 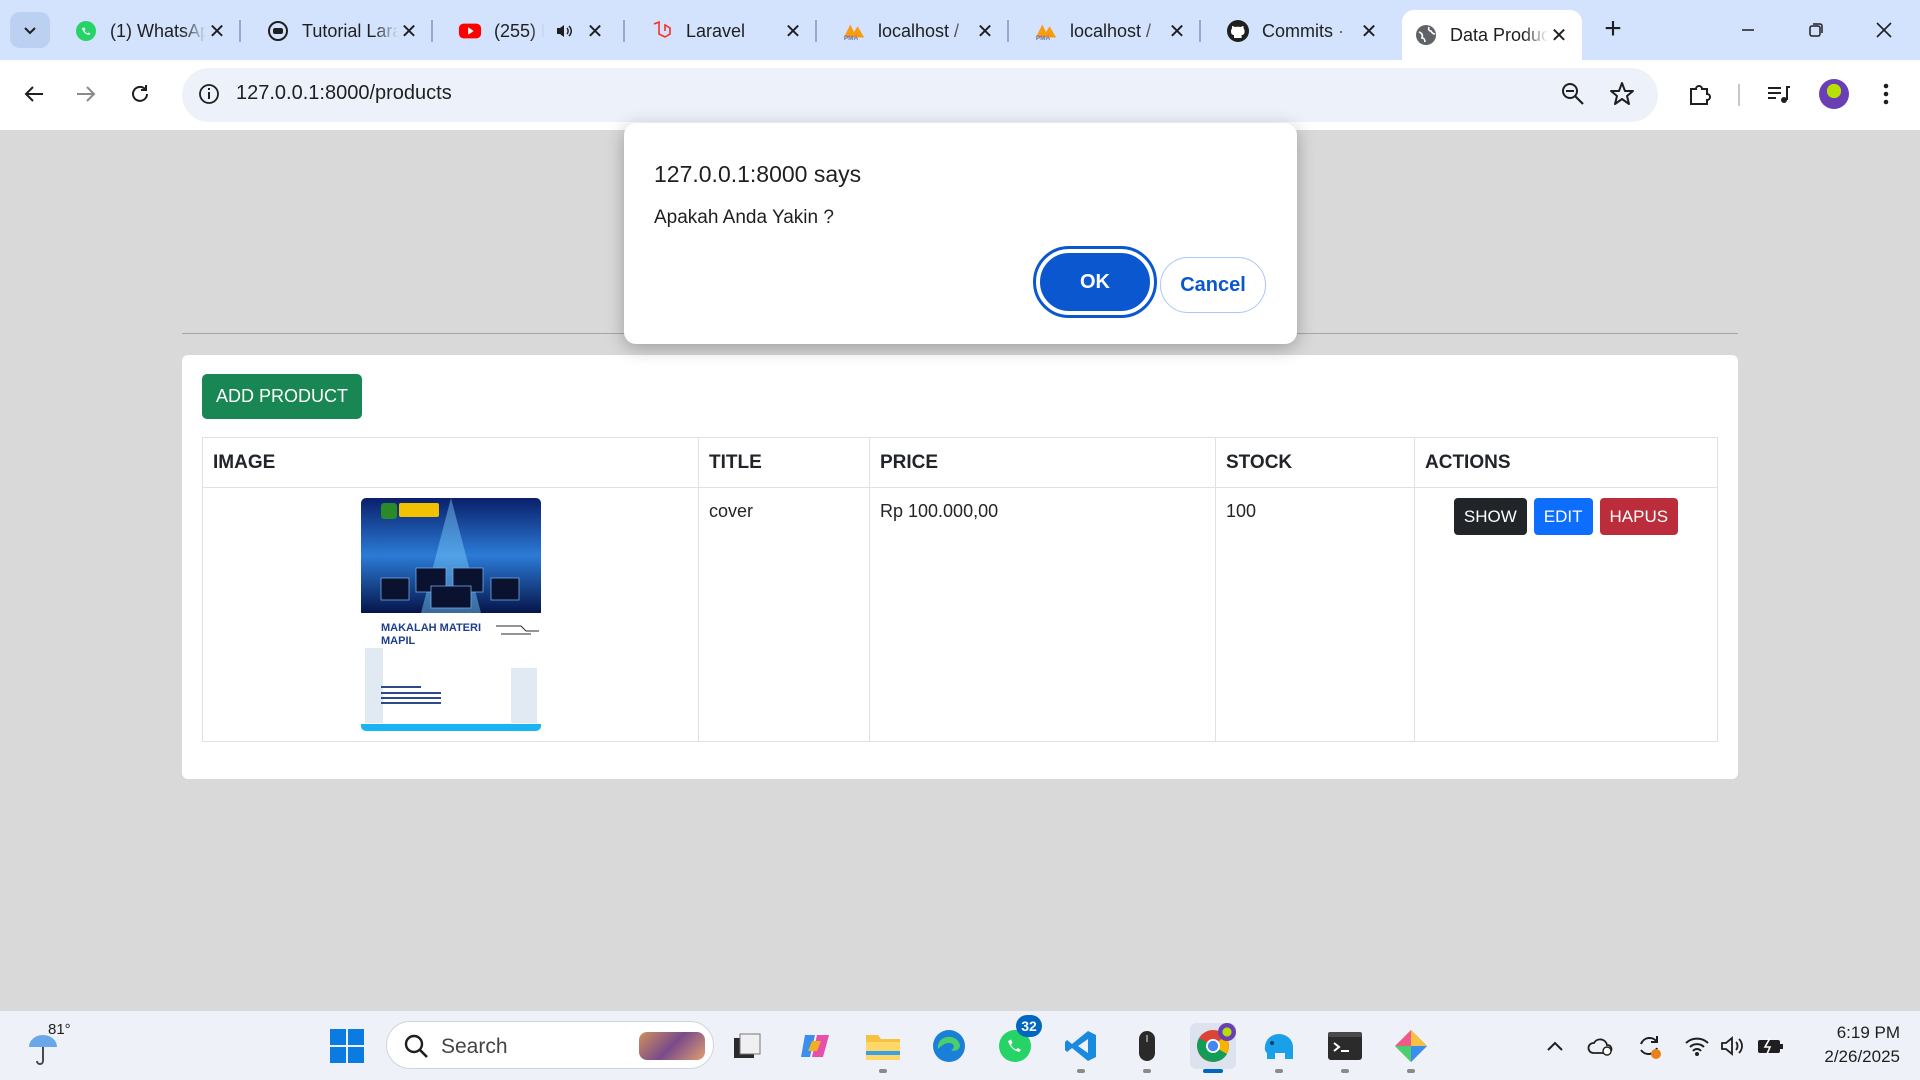 I want to click on wifi-tray-icon, so click(x=1697, y=1046).